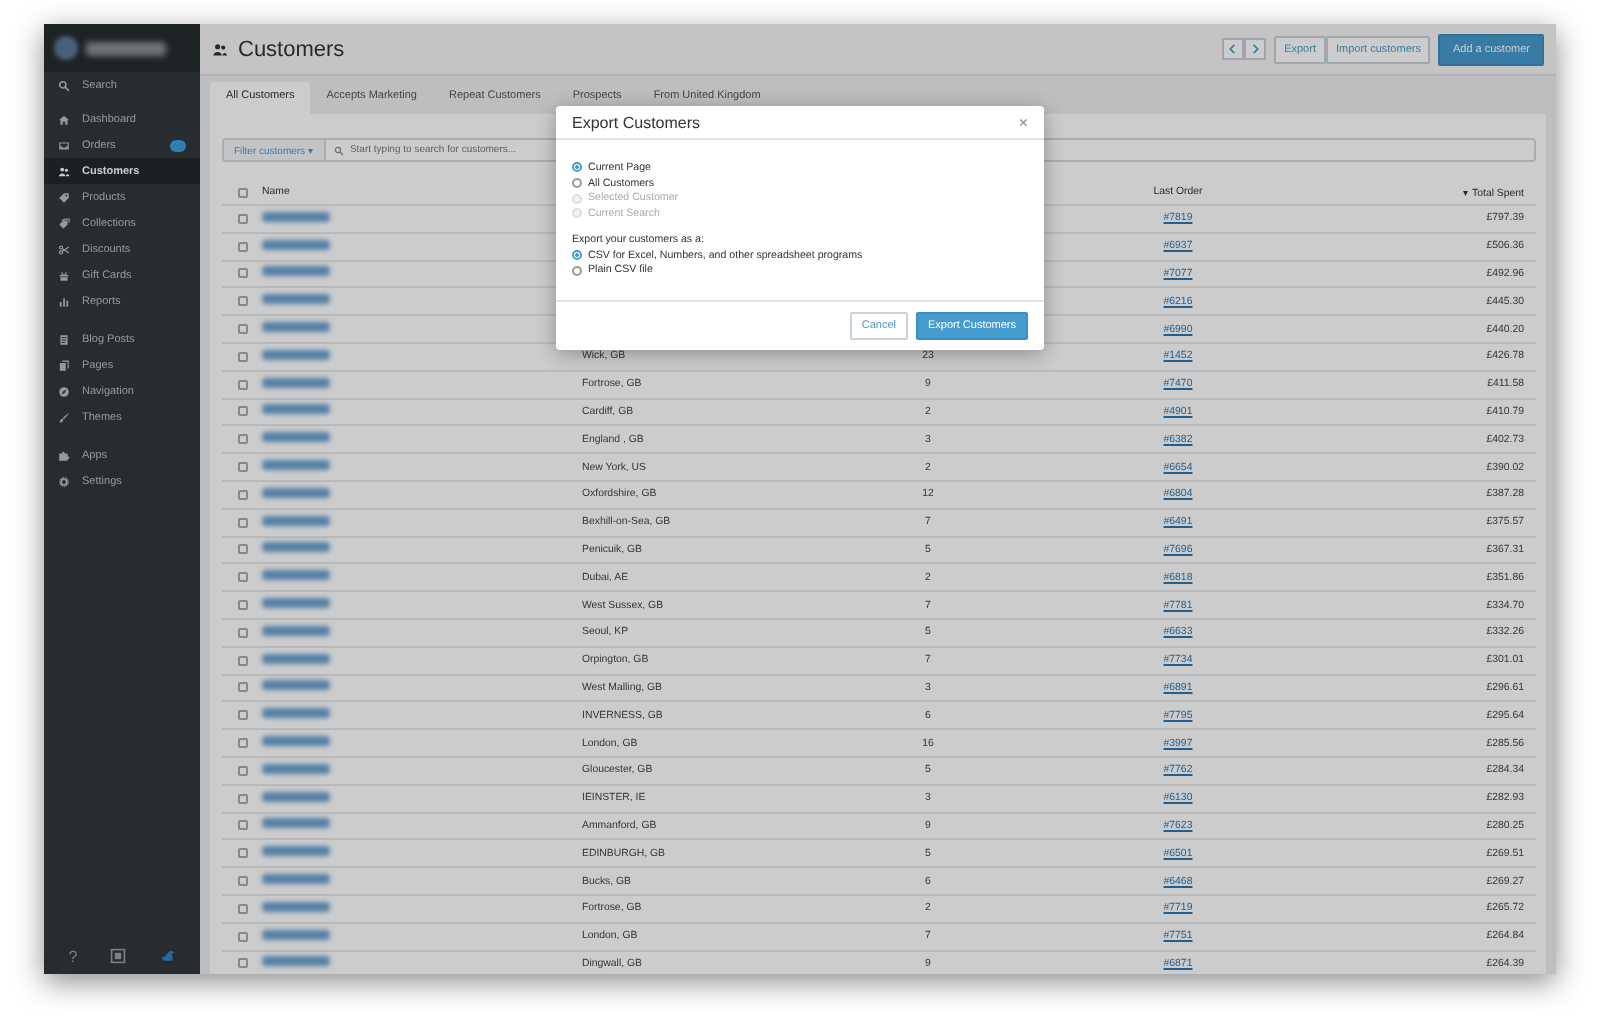 The height and width of the screenshot is (1034, 1600). Describe the element at coordinates (64, 145) in the screenshot. I see `inbox-icon` at that location.